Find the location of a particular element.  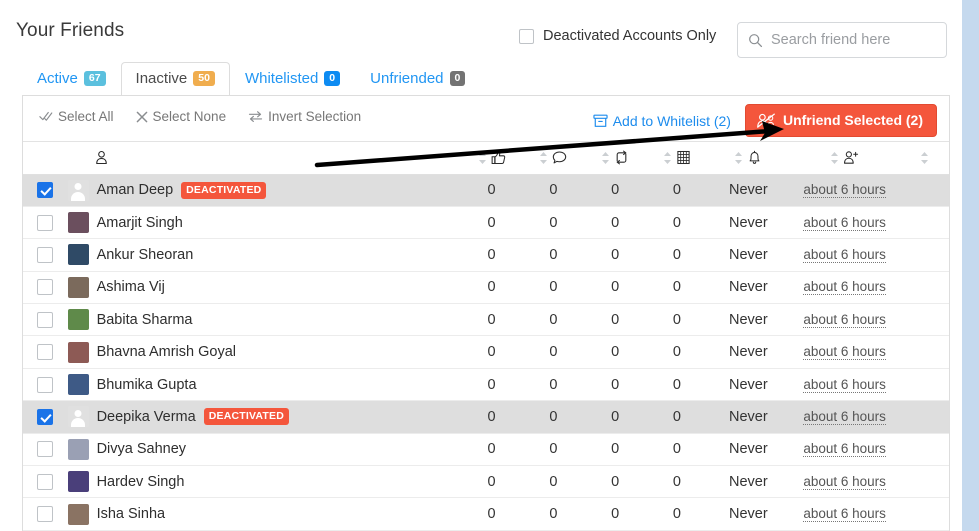

table-row: Ashima Vij 0 0 0 0 Never about 6 hours is located at coordinates (486, 288).